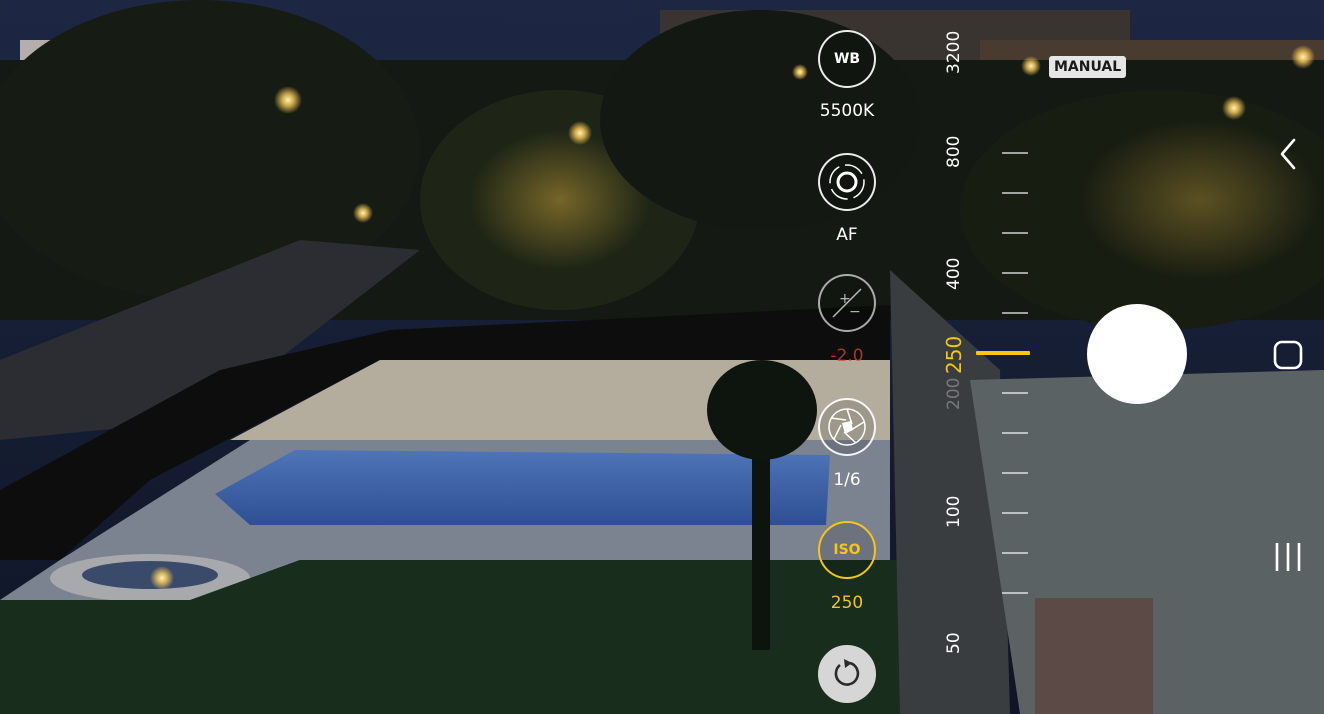 The width and height of the screenshot is (1324, 714). What do you see at coordinates (954, 273) in the screenshot?
I see `scale-label-400: 400` at bounding box center [954, 273].